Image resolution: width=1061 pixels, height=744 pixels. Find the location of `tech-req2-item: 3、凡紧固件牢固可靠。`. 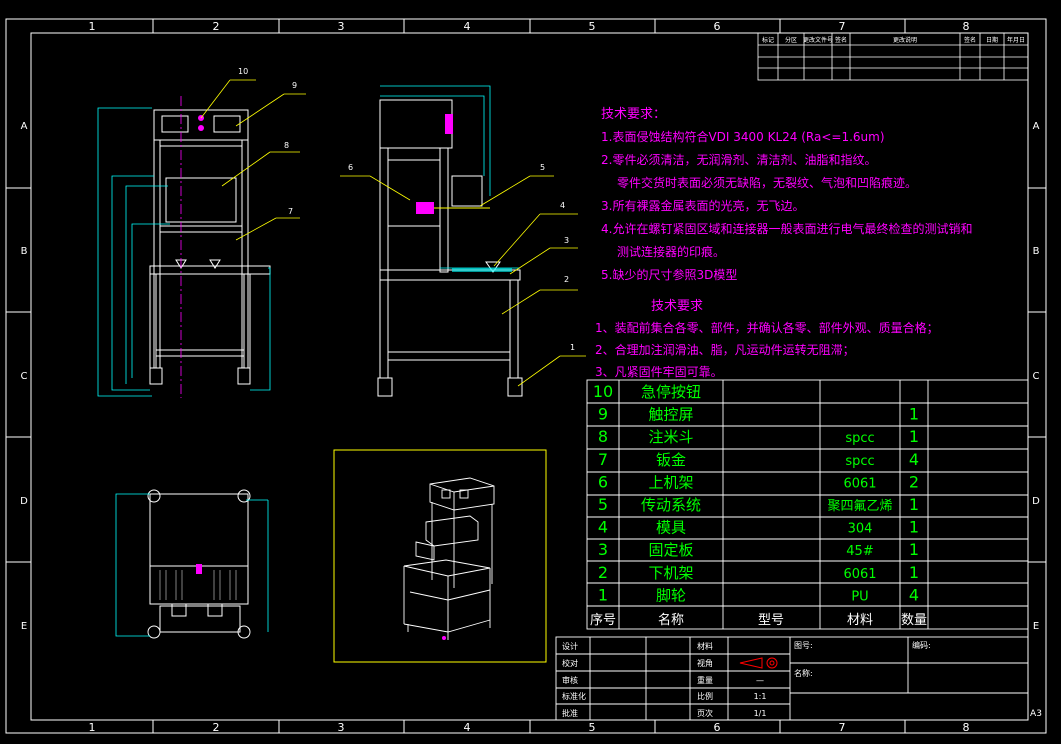

tech-req2-item: 3、凡紧固件牢固可靠。 is located at coordinates (659, 371).